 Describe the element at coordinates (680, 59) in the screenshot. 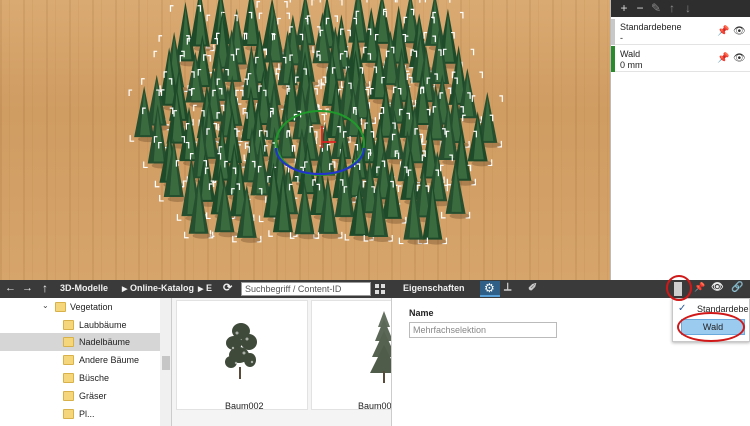

I see `layer-row-wald: Wald 0 mm 📌 👁` at that location.